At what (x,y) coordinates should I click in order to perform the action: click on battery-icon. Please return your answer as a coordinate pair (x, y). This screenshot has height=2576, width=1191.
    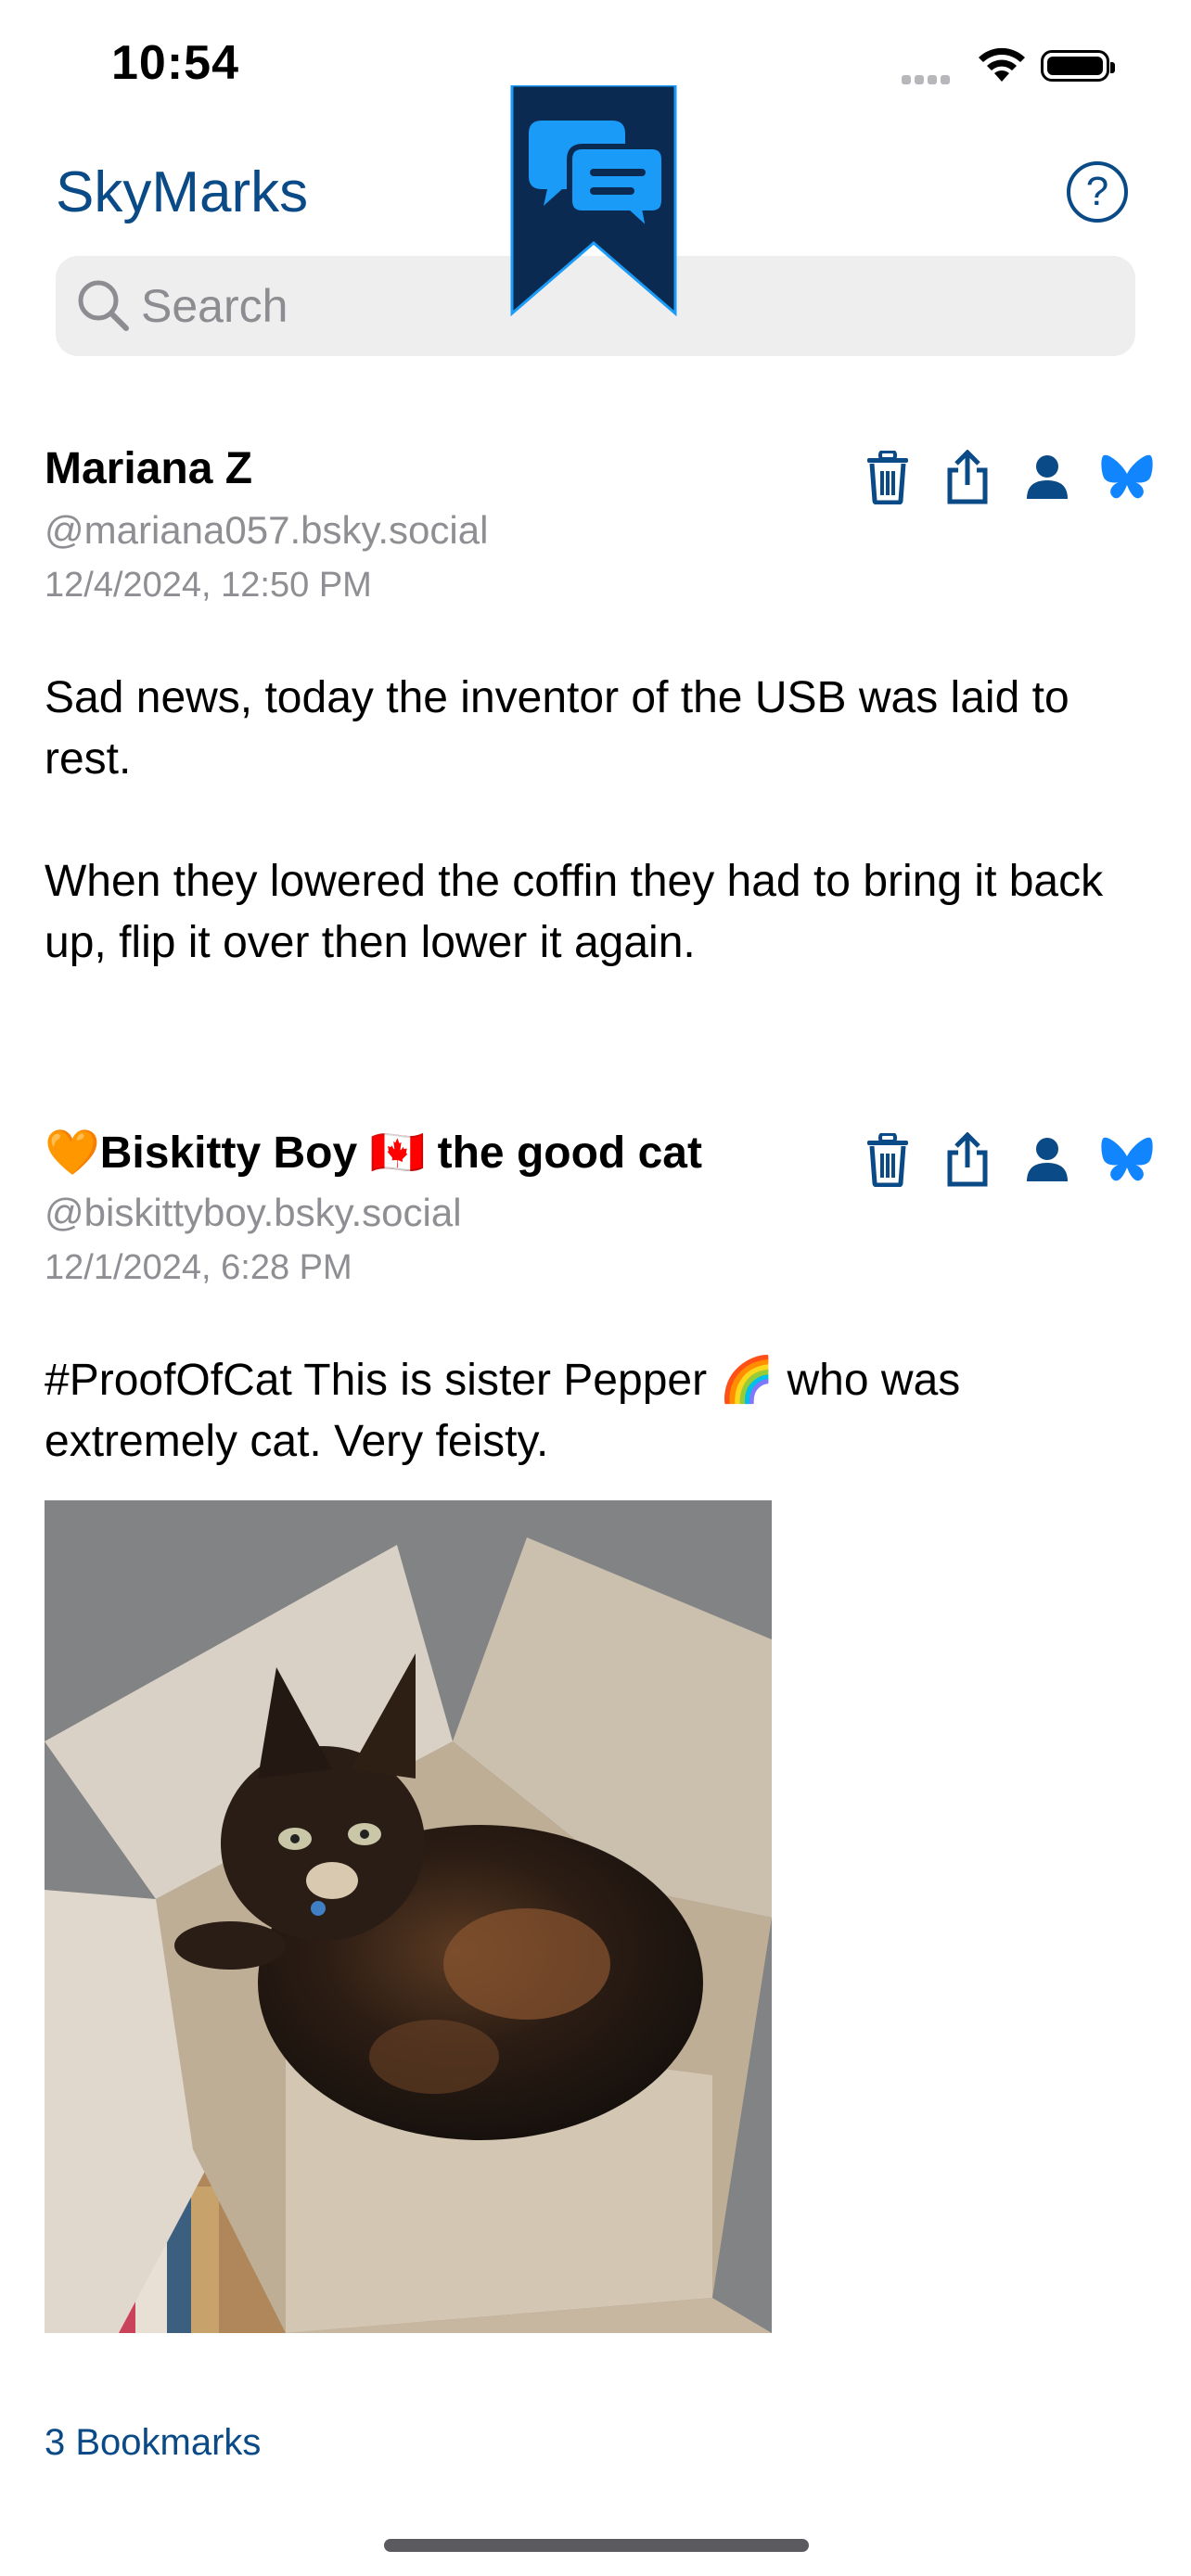
    Looking at the image, I should click on (1078, 66).